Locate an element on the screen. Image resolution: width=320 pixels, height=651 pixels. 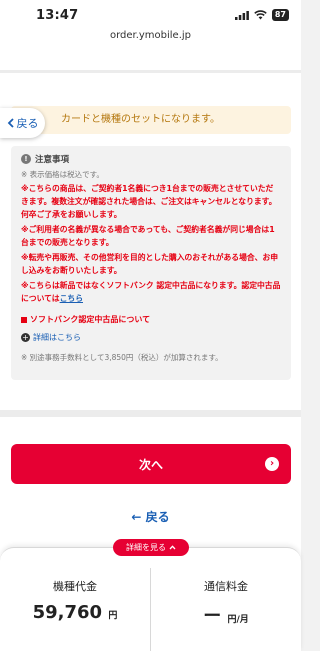
section-heading: ソフトバンク認定中古品について is located at coordinates (151, 319).